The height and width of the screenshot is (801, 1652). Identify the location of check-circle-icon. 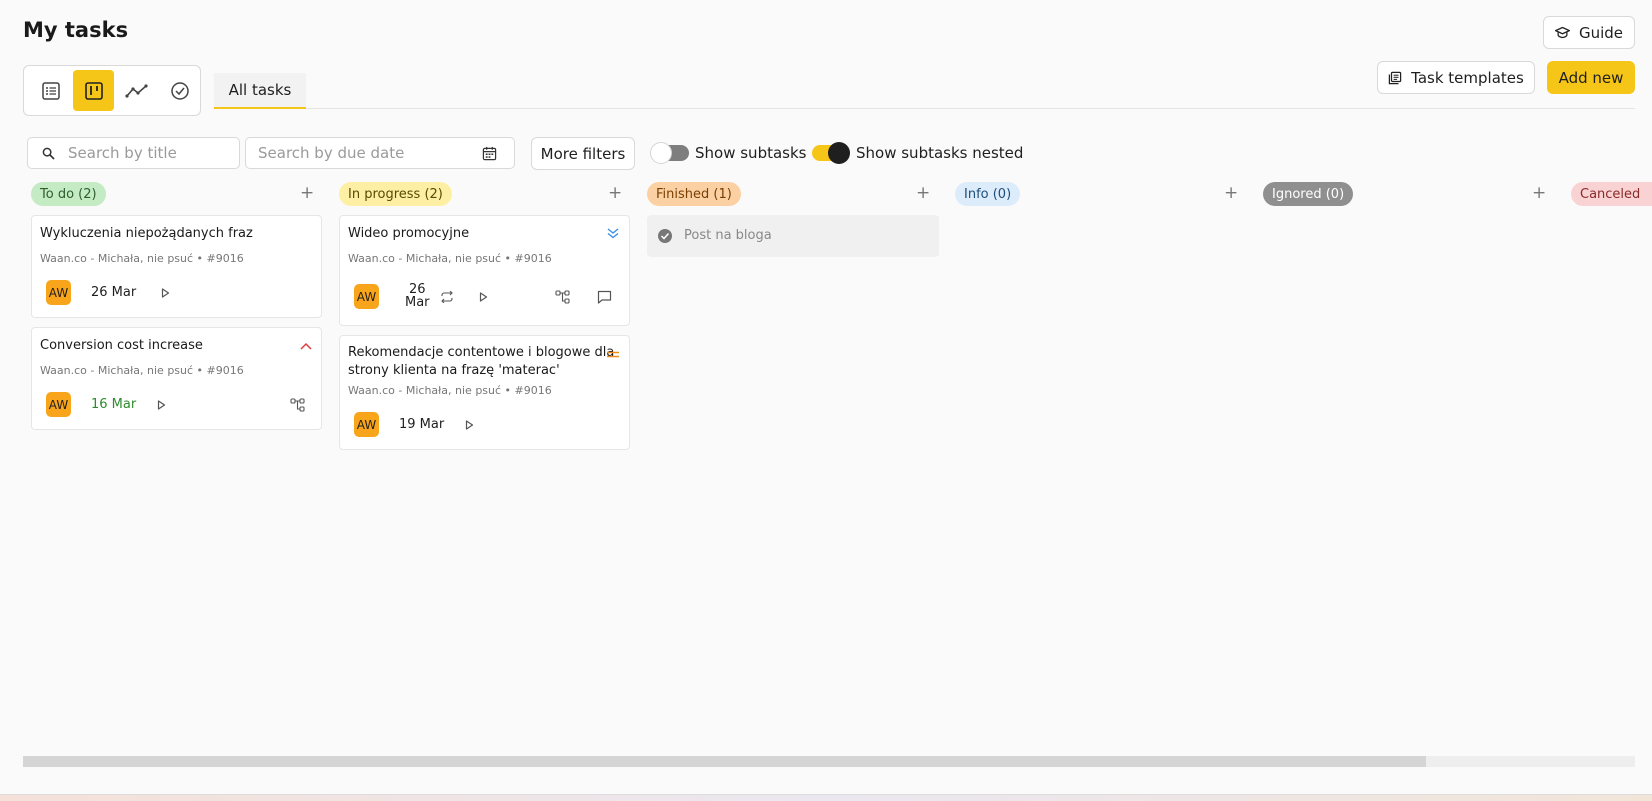
(179, 90).